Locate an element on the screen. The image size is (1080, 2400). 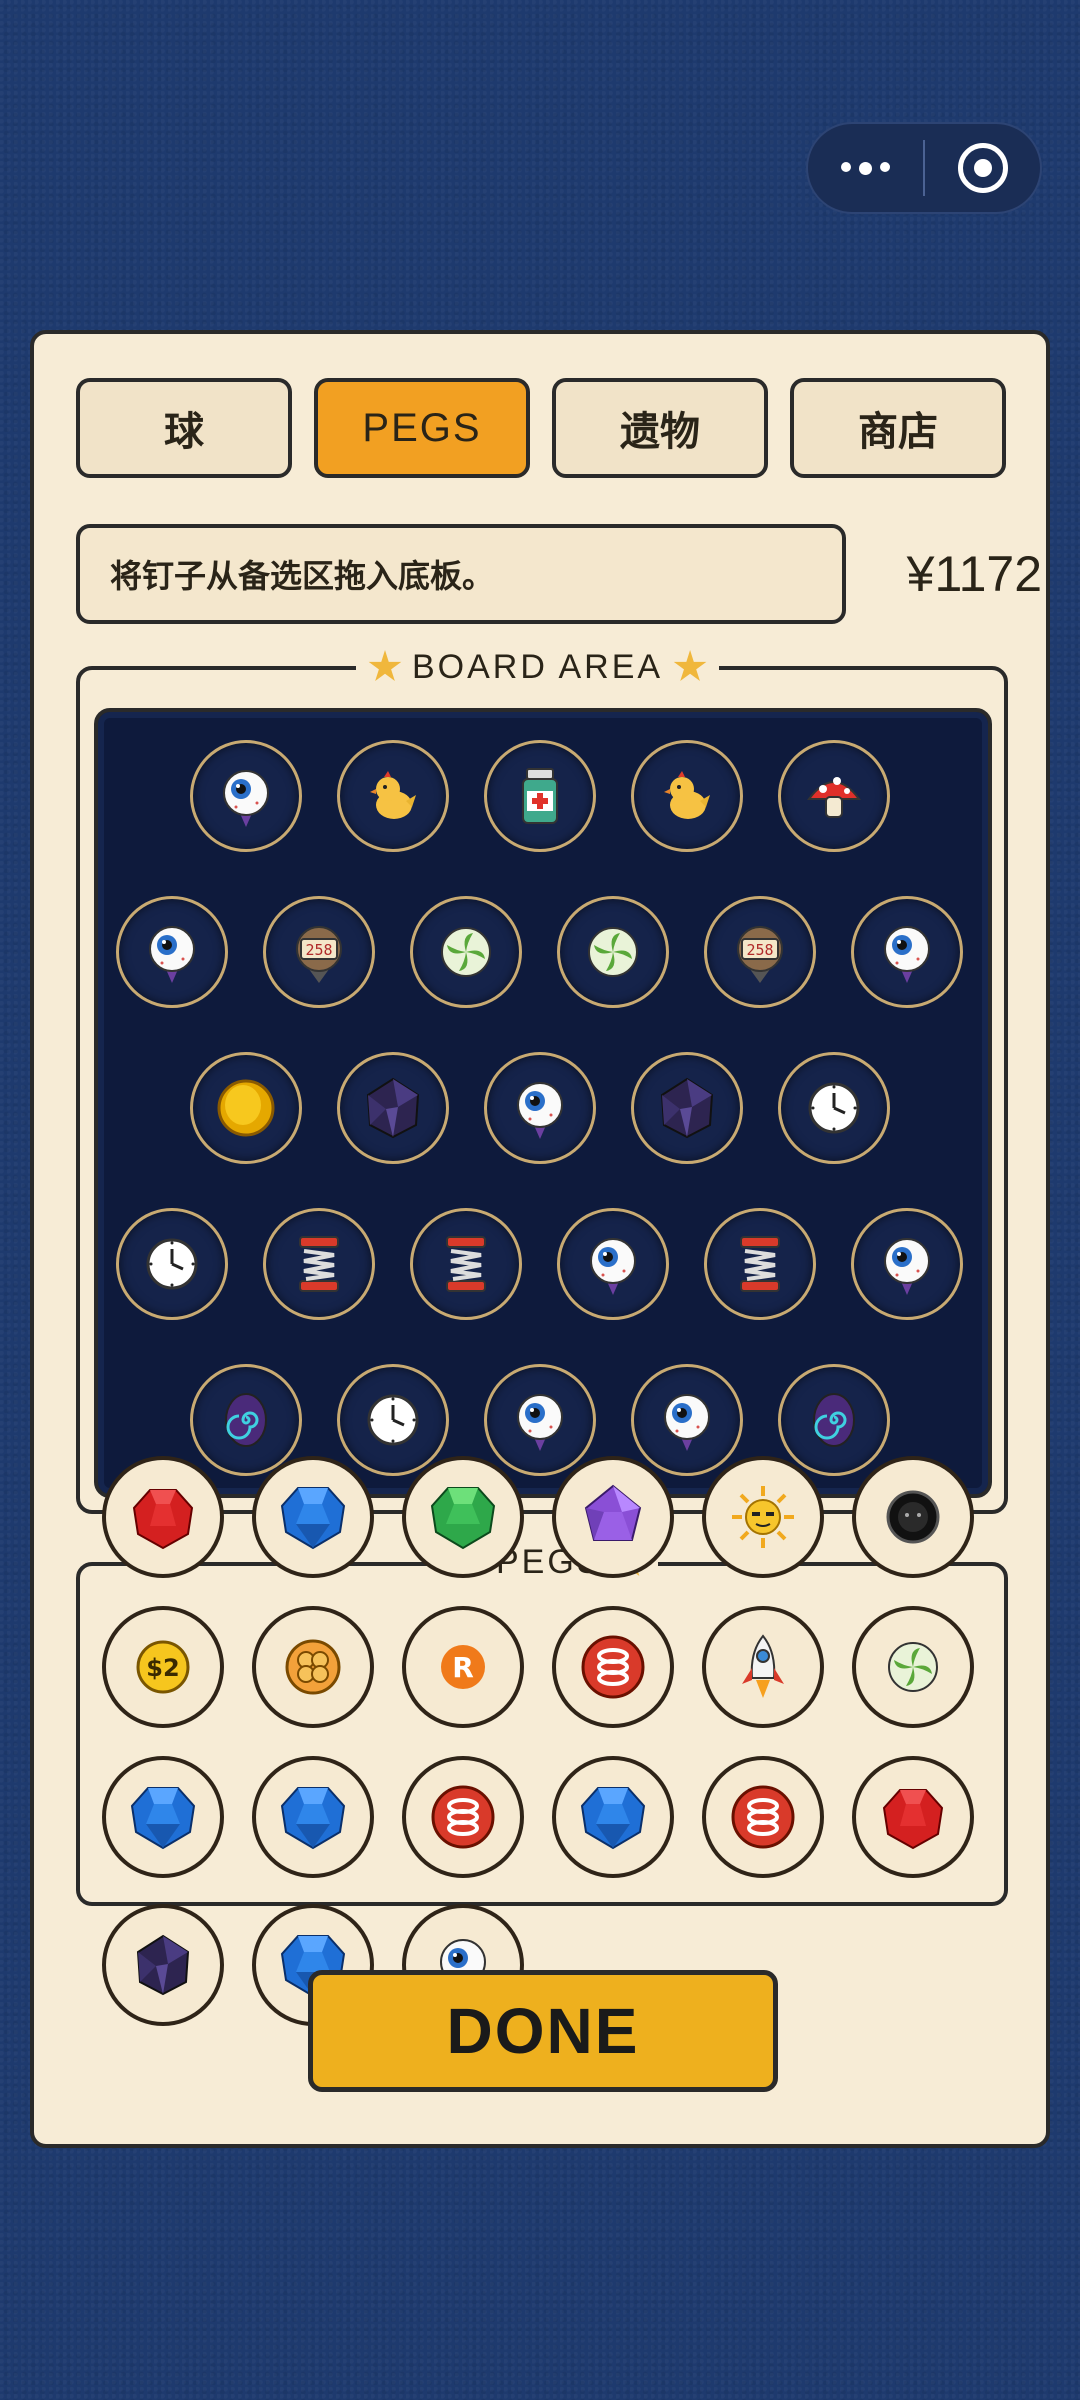
mushroom-icon is located at coordinates (834, 796).